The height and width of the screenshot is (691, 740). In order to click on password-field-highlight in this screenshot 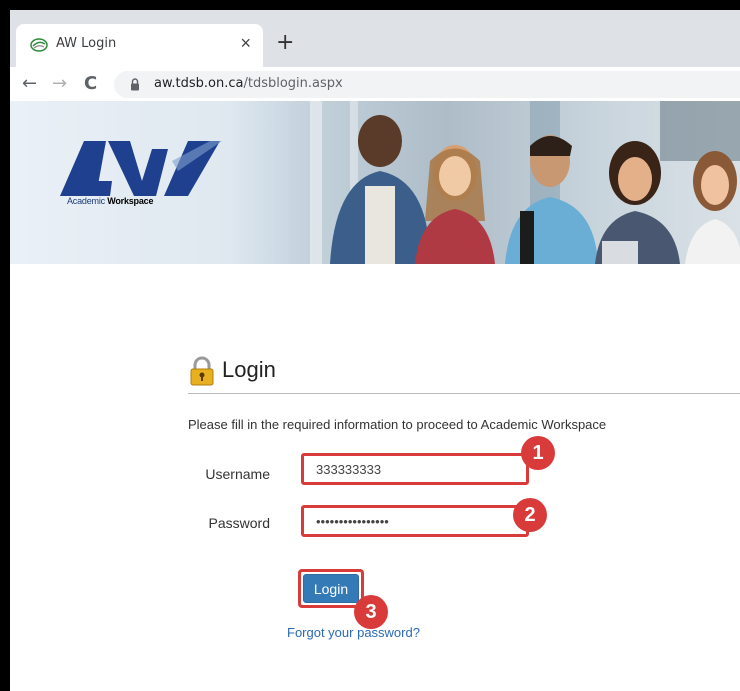, I will do `click(415, 521)`.